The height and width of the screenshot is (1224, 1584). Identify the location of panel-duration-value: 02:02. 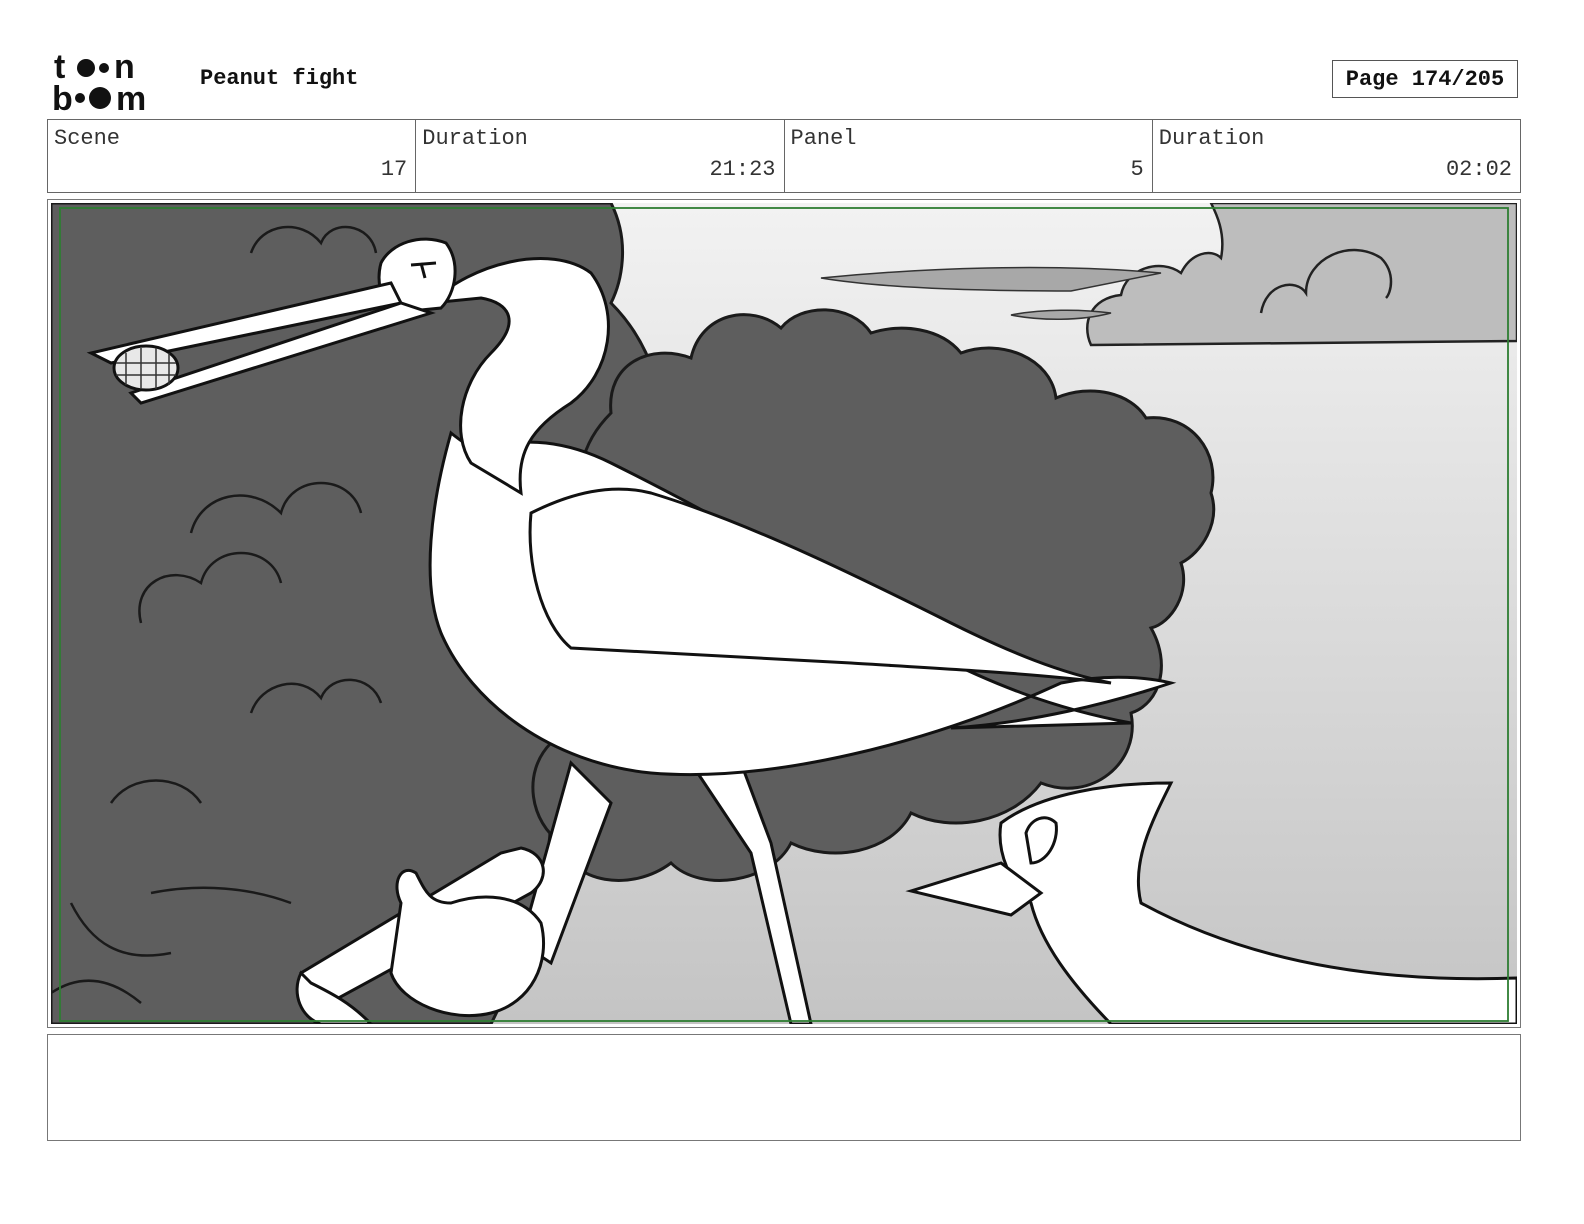
(1478, 169).